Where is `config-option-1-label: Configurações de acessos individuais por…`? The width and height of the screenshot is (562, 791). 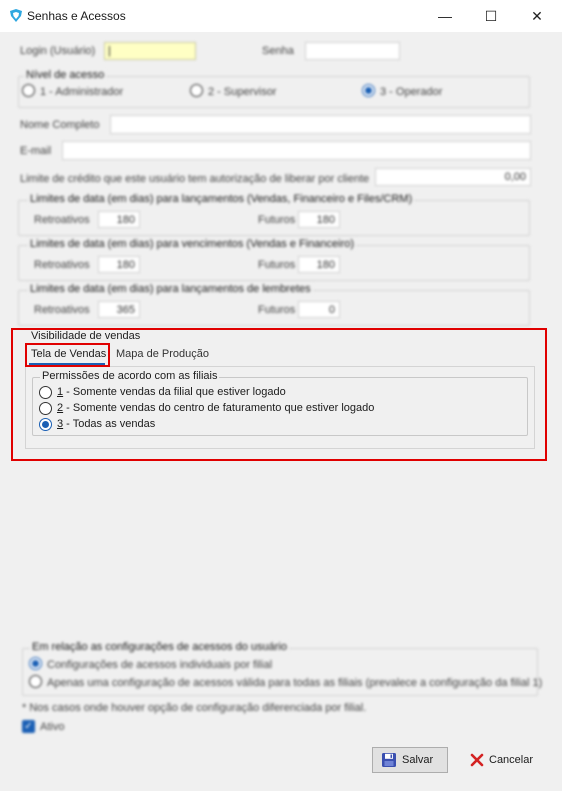 config-option-1-label: Configurações de acessos individuais por… is located at coordinates (160, 665).